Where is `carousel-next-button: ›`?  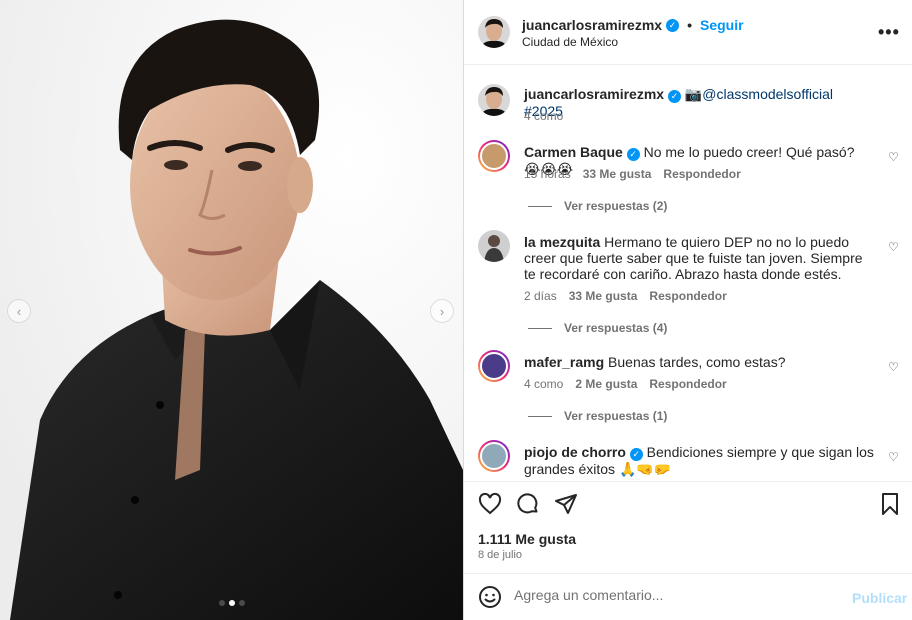 carousel-next-button: › is located at coordinates (442, 311).